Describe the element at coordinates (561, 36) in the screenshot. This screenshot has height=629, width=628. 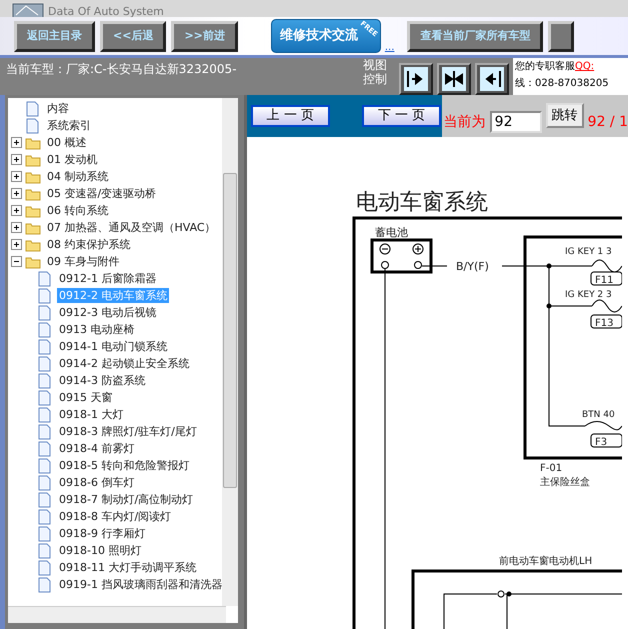
I see `toolbar-button` at that location.